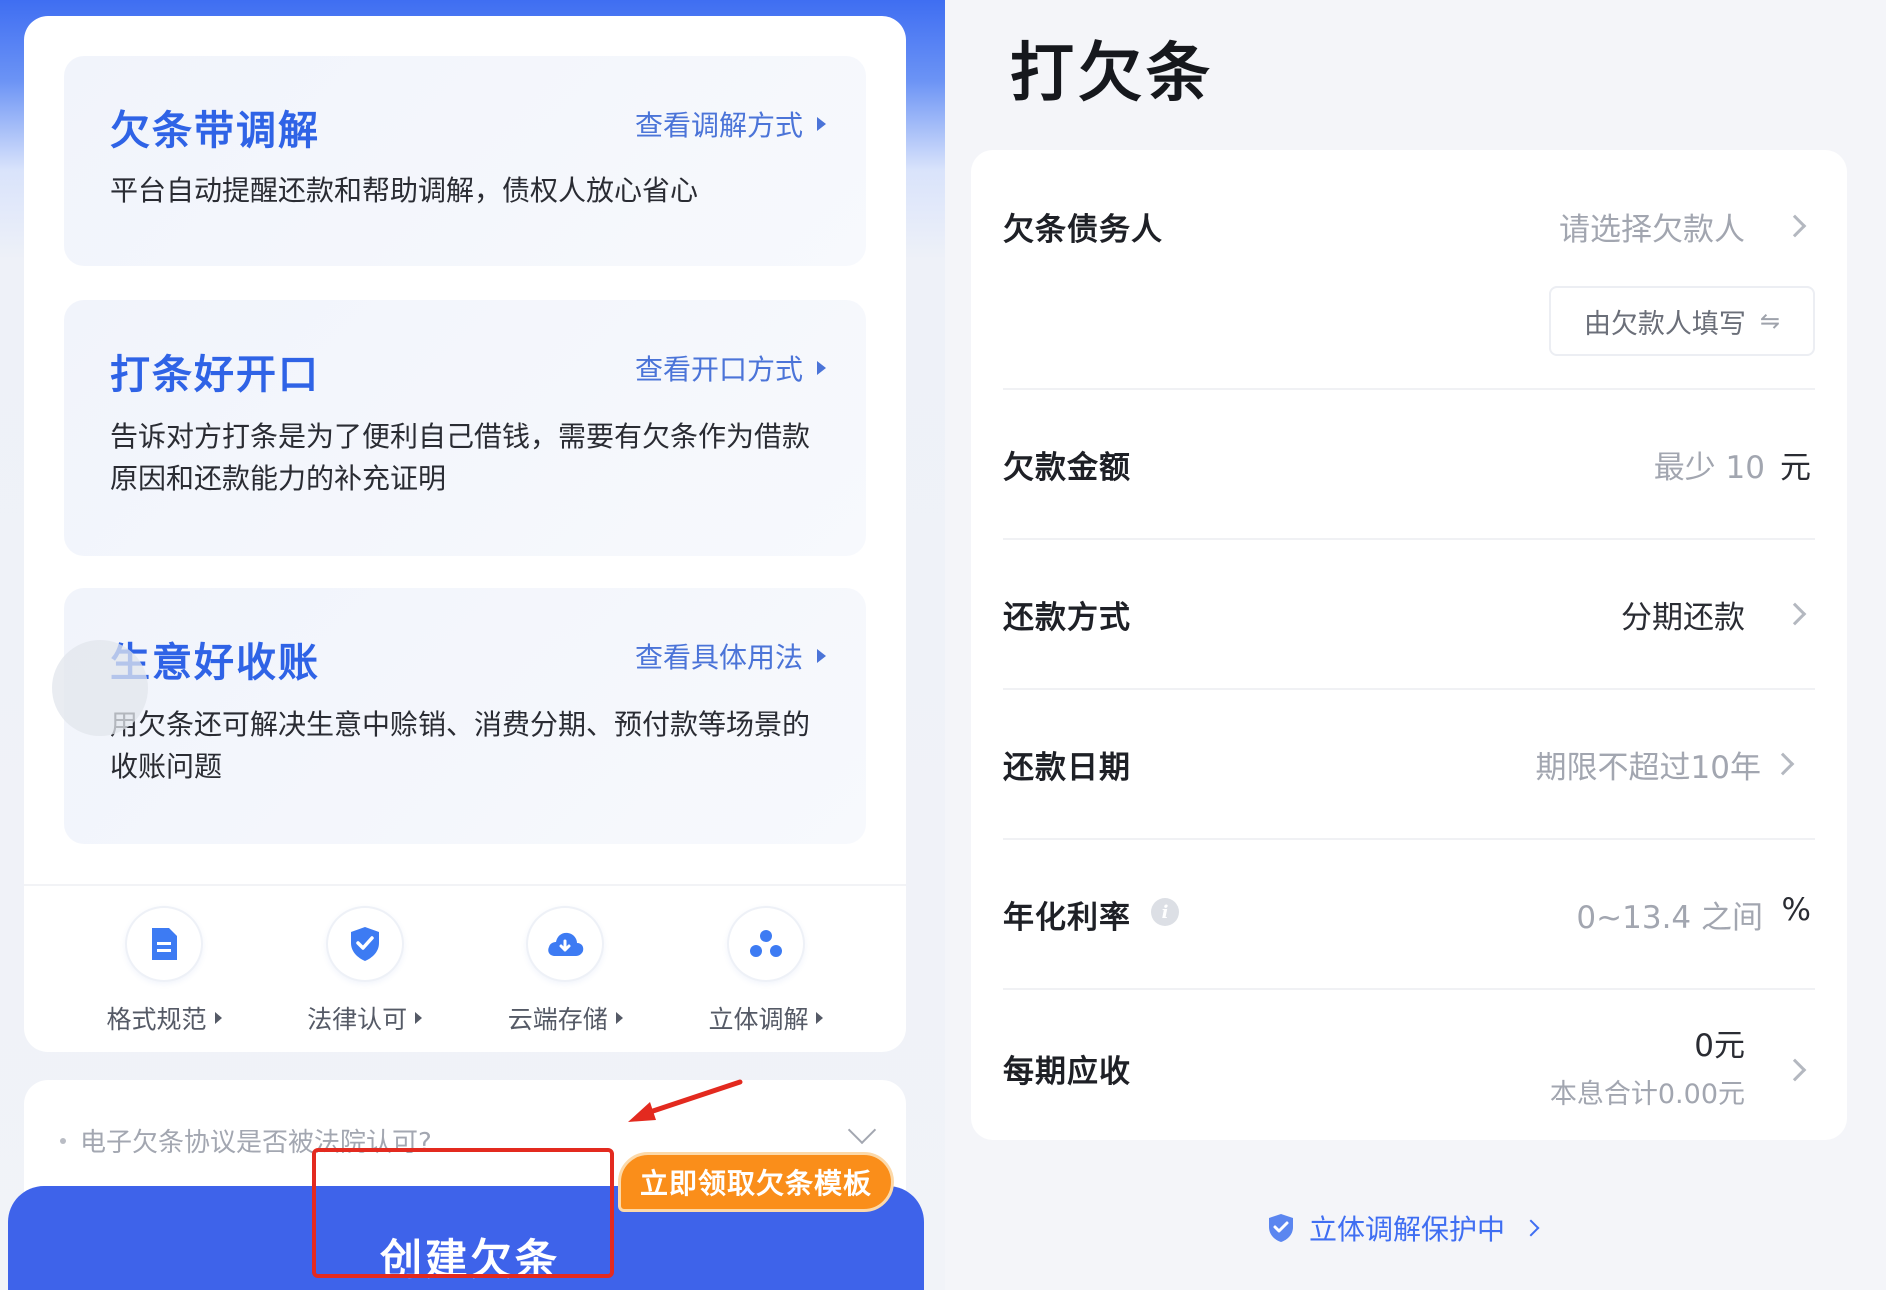 The image size is (1886, 1290). Describe the element at coordinates (63, 1140) in the screenshot. I see `bullet-dot` at that location.